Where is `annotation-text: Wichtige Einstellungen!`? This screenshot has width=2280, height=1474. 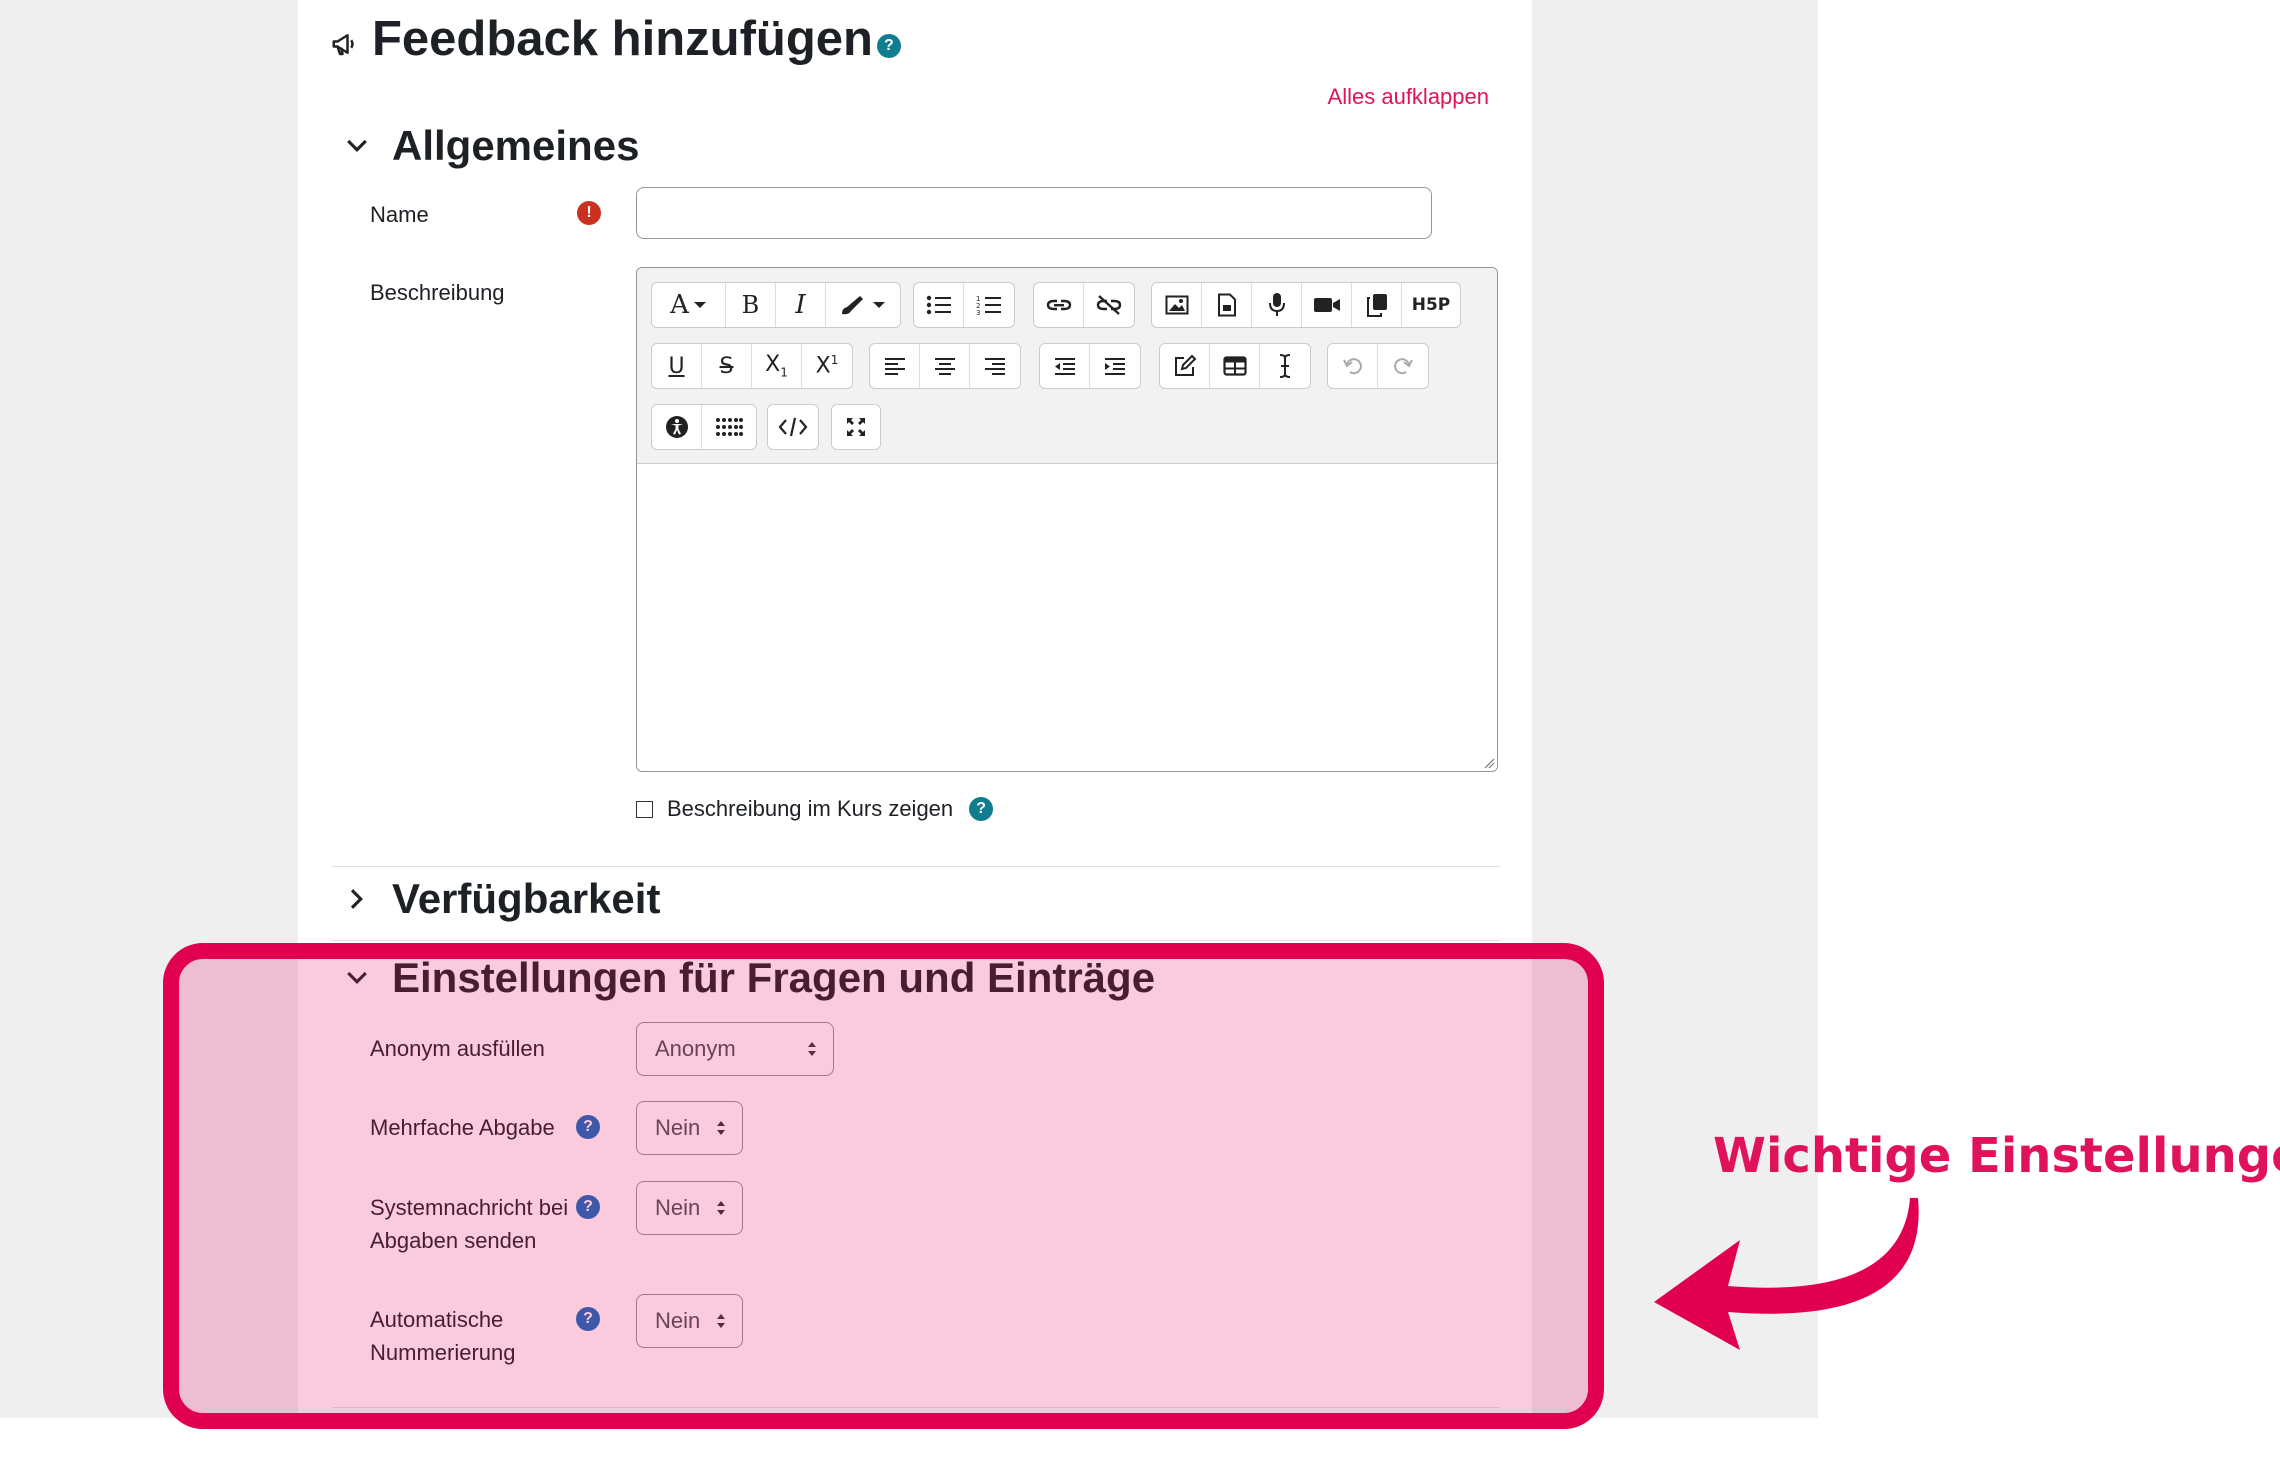 annotation-text: Wichtige Einstellungen! is located at coordinates (1996, 1156).